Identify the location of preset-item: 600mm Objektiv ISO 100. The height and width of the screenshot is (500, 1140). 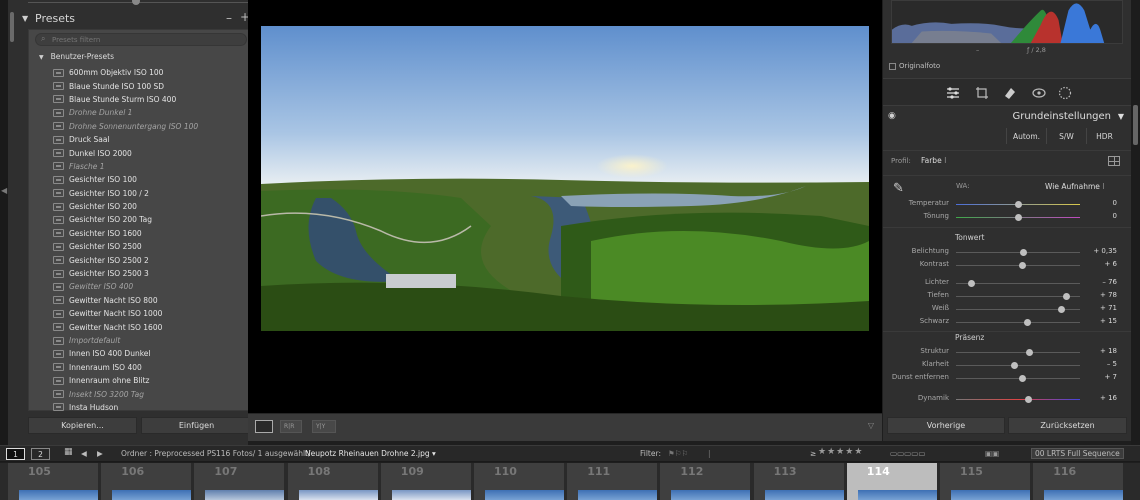
(151, 72).